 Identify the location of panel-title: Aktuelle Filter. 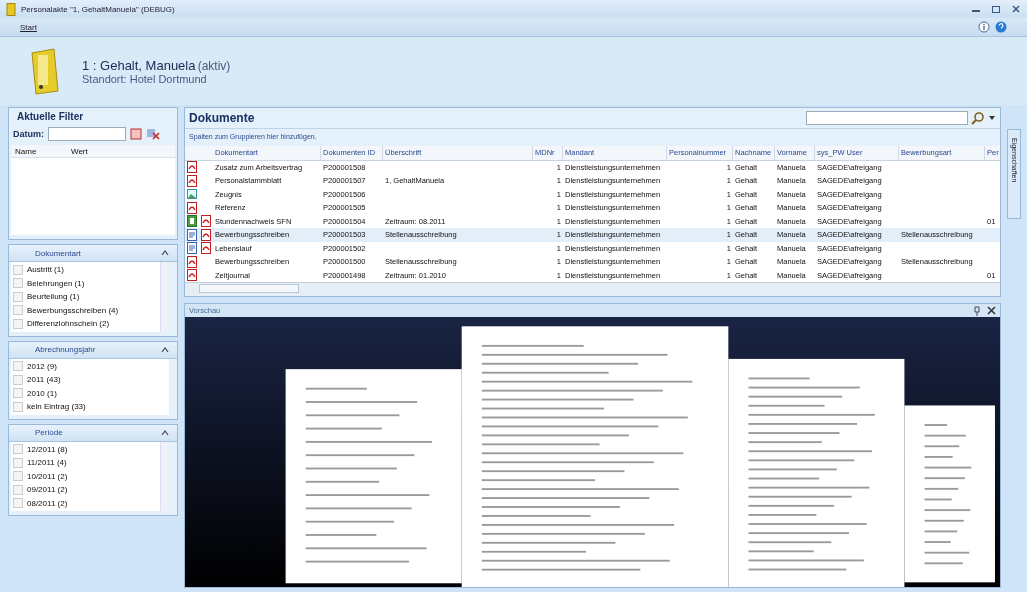
(50, 117).